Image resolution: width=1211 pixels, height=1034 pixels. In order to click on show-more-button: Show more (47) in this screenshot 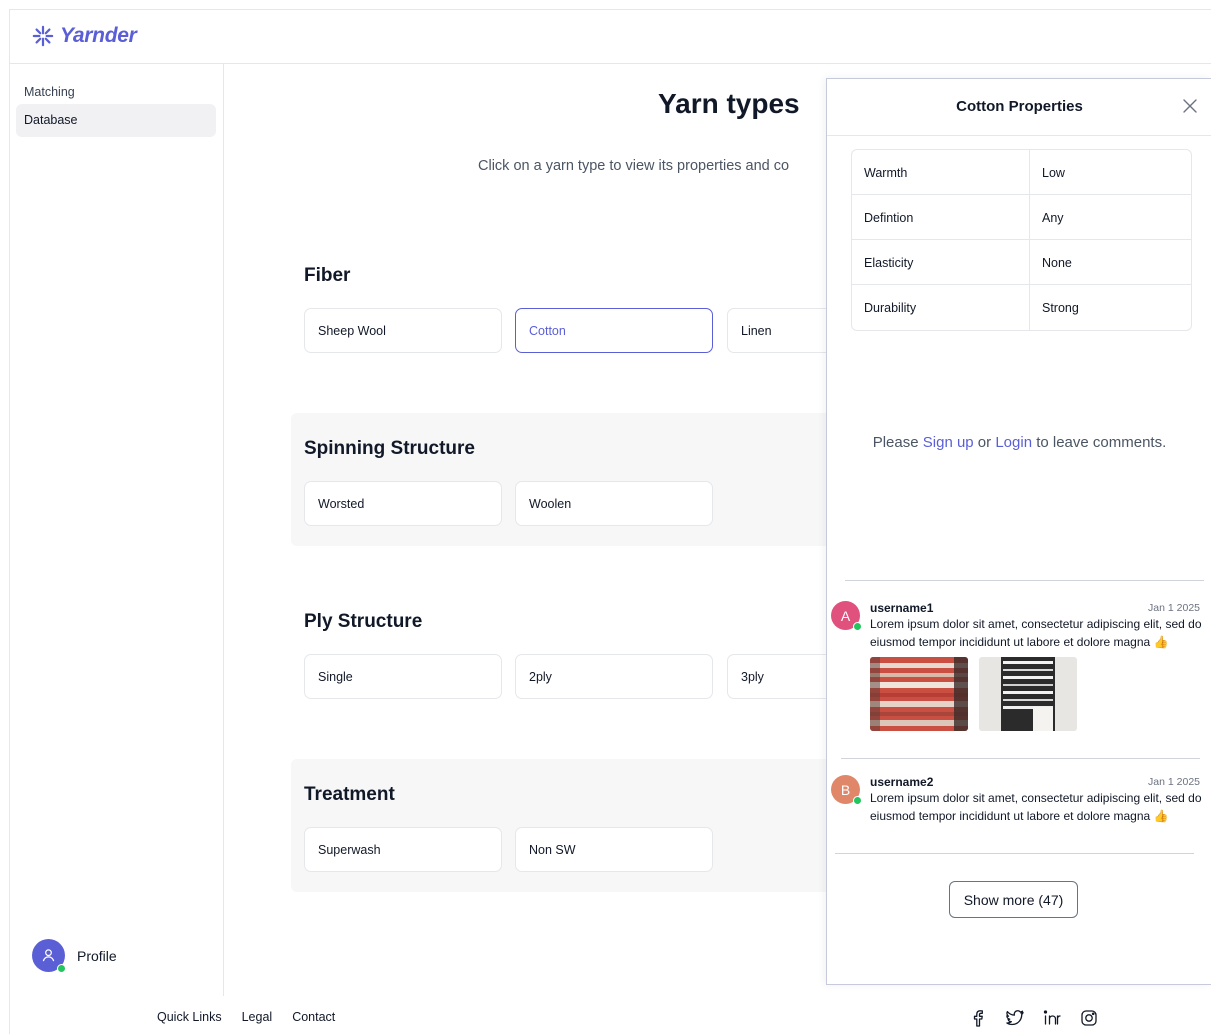, I will do `click(1013, 899)`.